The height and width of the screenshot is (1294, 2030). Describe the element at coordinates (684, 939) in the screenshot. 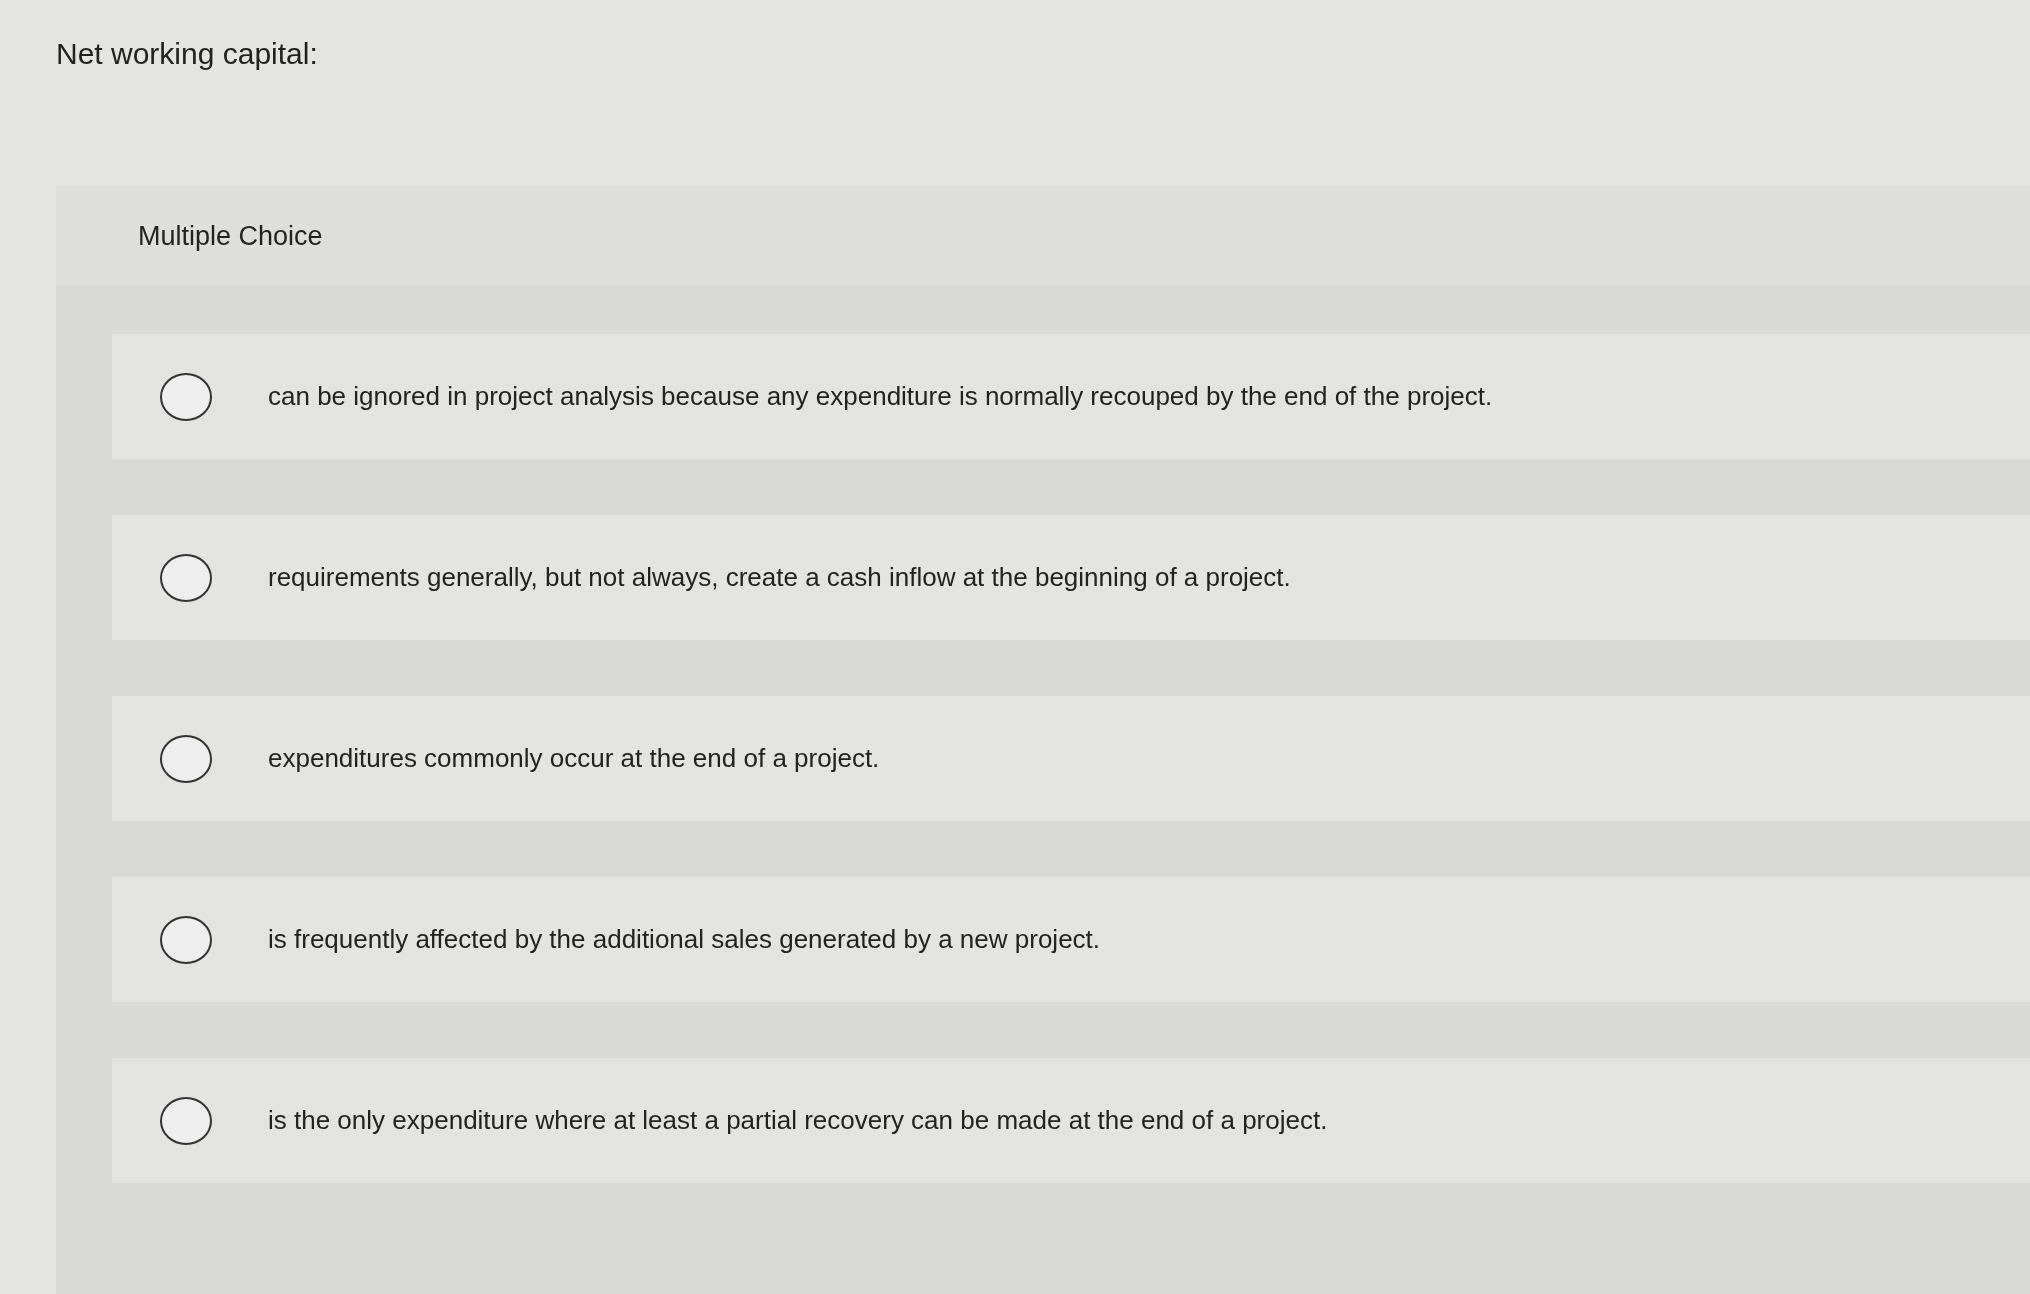

I see `option-text: is frequently affected by the additional sales generated by a new project.` at that location.